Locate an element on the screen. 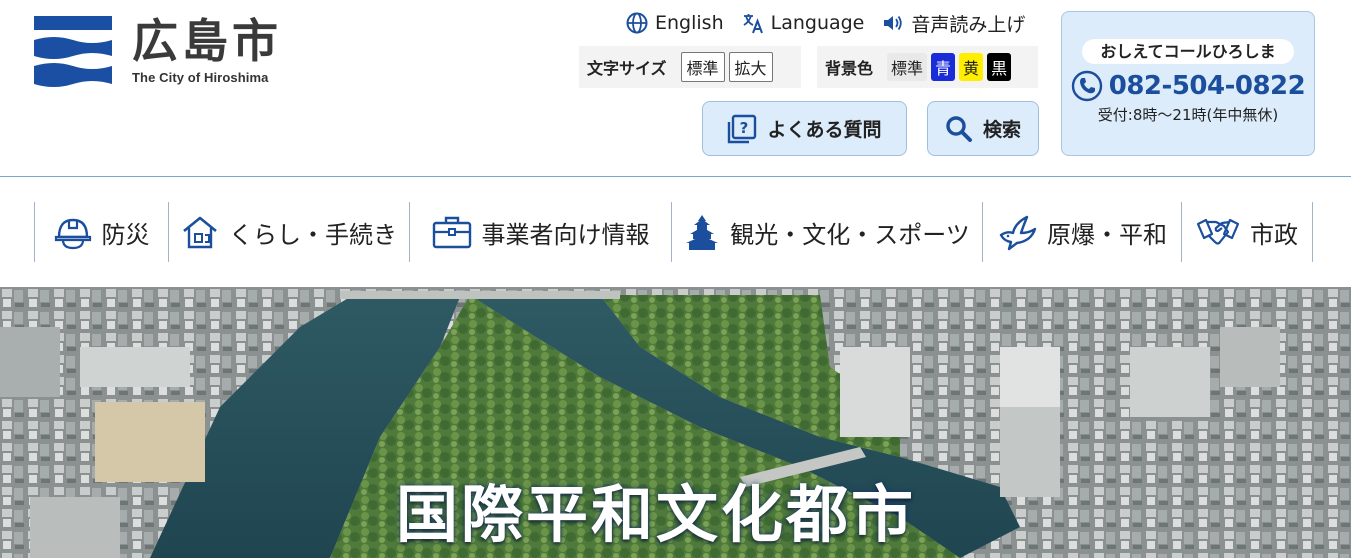 The image size is (1351, 558). nav-item-label: くらし・手続き is located at coordinates (313, 234).